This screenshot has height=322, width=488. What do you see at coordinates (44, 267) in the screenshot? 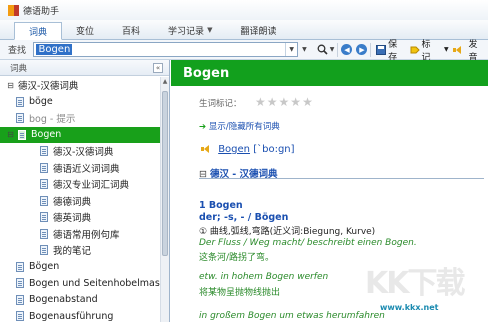
I see `tree-item-label: Bögen` at bounding box center [44, 267].